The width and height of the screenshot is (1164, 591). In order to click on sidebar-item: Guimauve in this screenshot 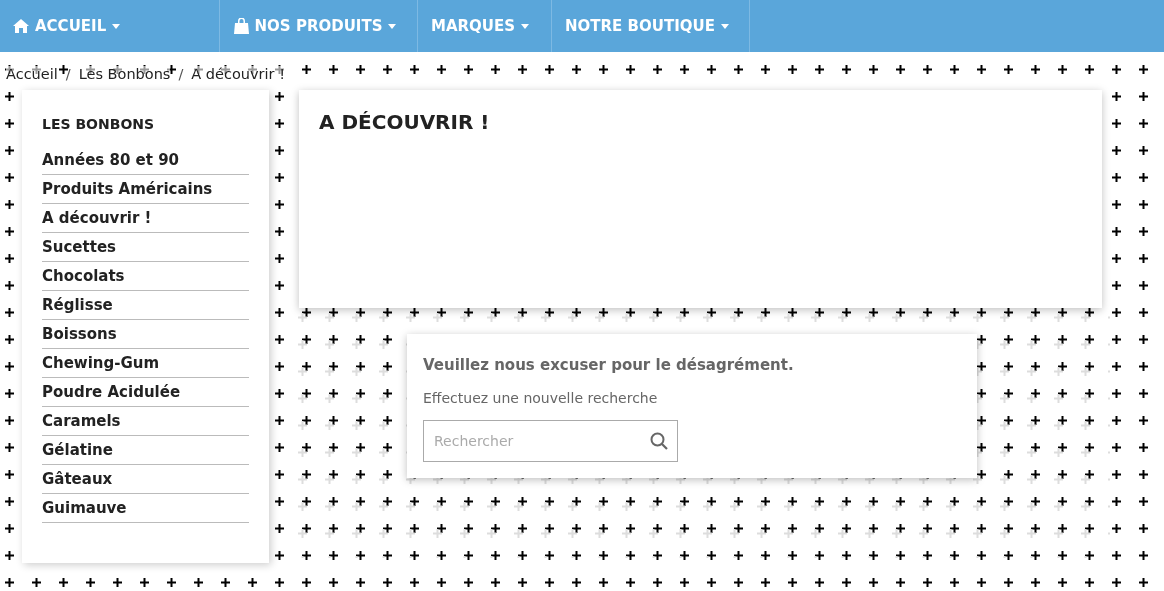, I will do `click(145, 508)`.